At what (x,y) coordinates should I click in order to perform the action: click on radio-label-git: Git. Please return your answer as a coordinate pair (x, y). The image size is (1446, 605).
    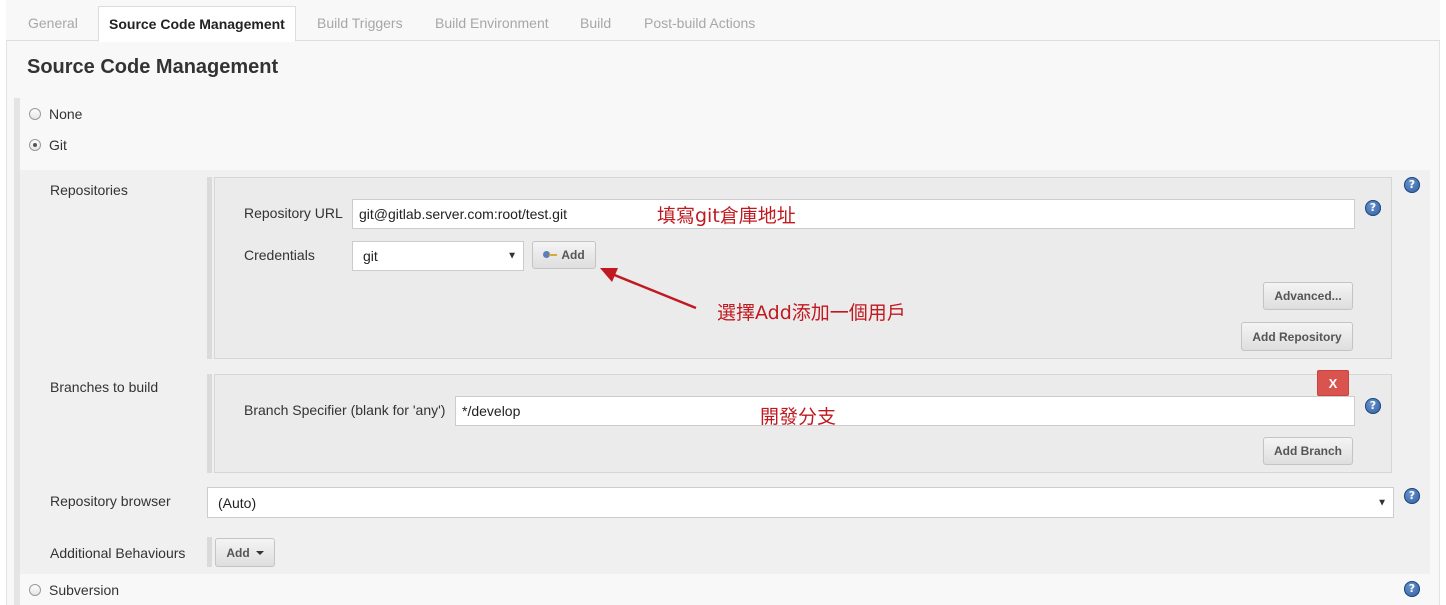
    Looking at the image, I should click on (58, 145).